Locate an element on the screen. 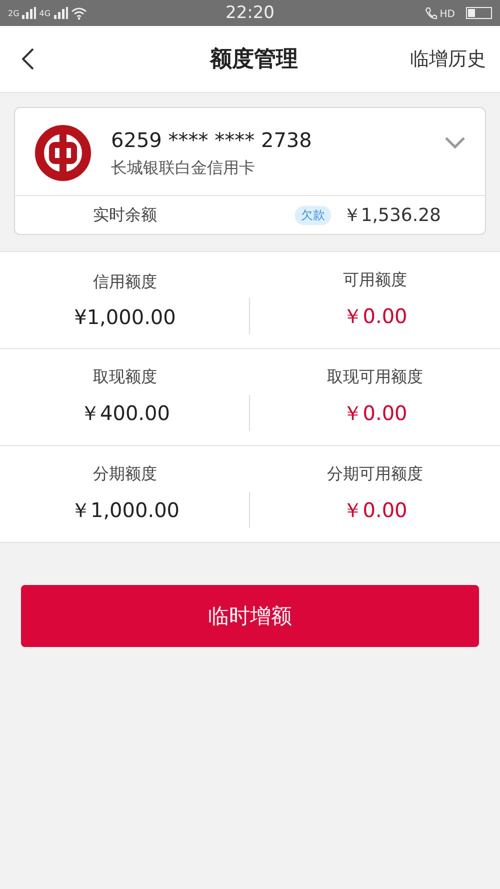  temporary-increase-button: 临时增额 is located at coordinates (250, 616).